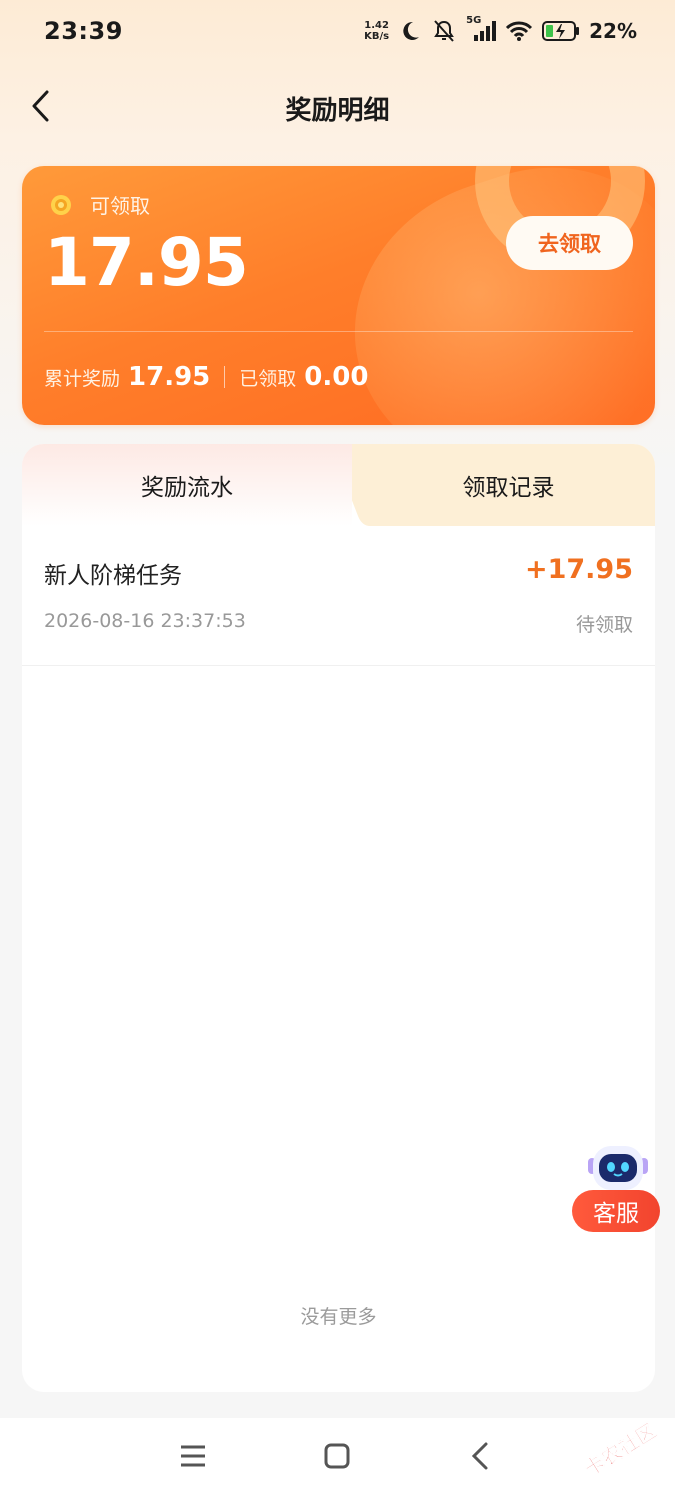 This screenshot has width=675, height=1500. I want to click on customer-service-button: 客服, so click(616, 1188).